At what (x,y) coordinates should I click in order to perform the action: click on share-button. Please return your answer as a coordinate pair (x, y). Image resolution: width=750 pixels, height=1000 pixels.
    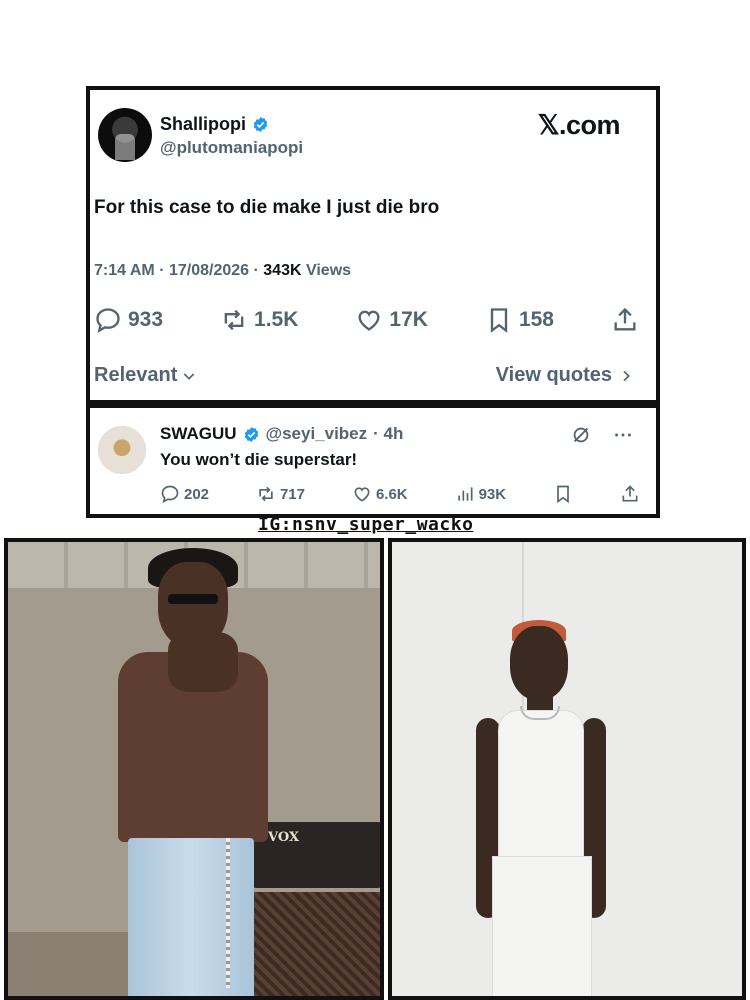
    Looking at the image, I should click on (625, 320).